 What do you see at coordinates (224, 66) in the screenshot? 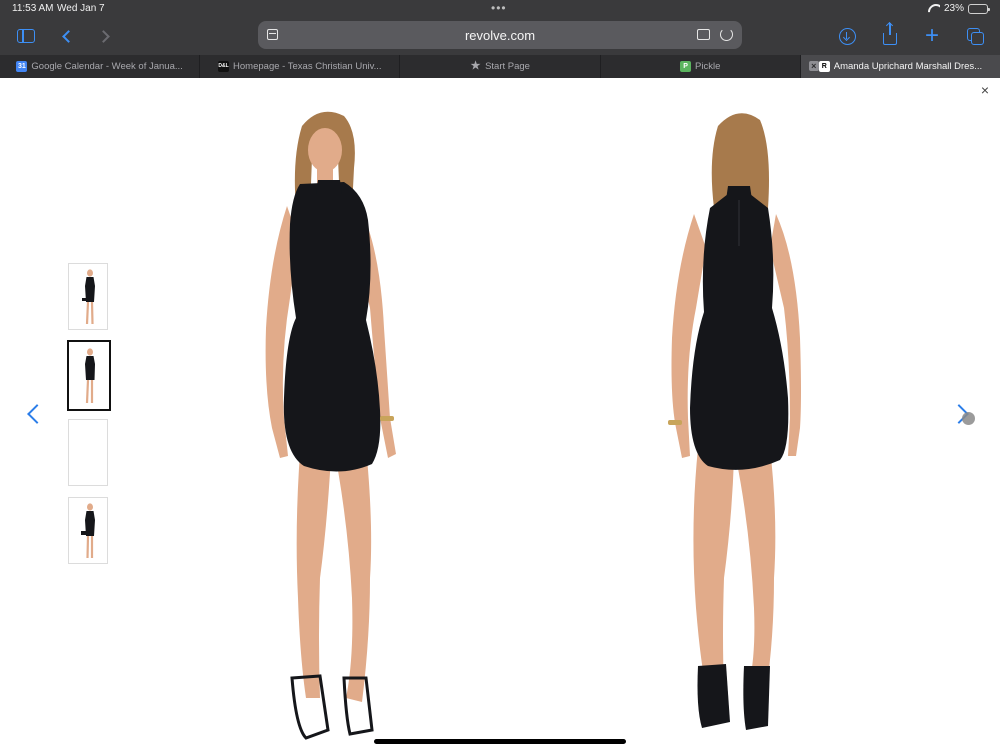
I see `tcu-favicon-icon: D&L` at bounding box center [224, 66].